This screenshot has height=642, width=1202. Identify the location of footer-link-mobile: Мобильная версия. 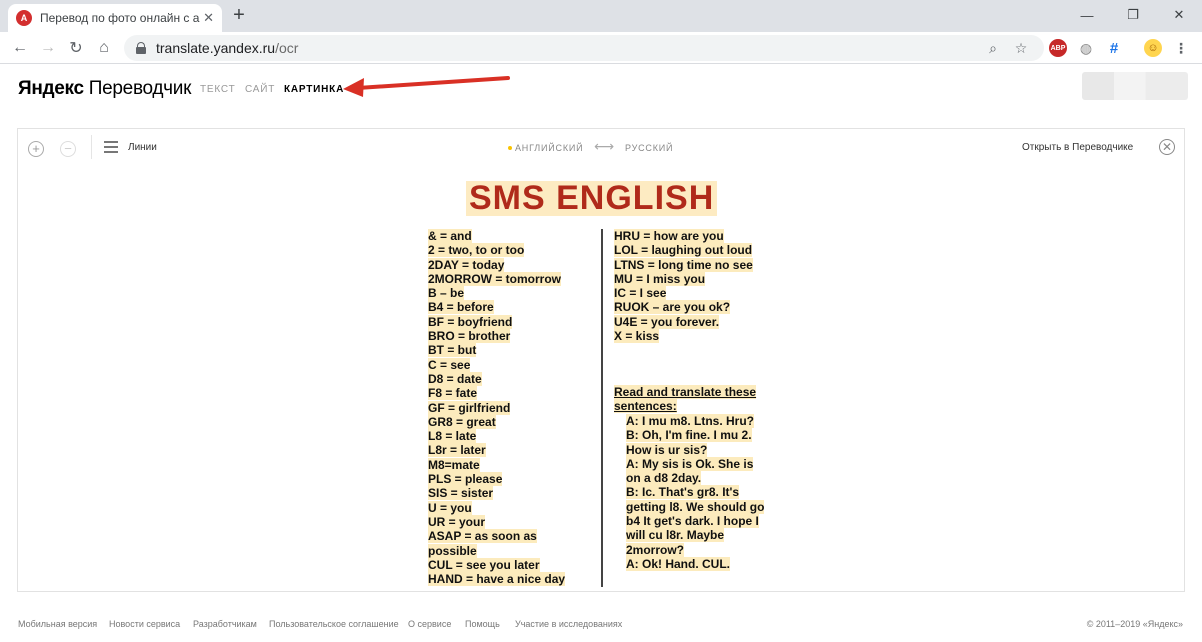
(57, 624).